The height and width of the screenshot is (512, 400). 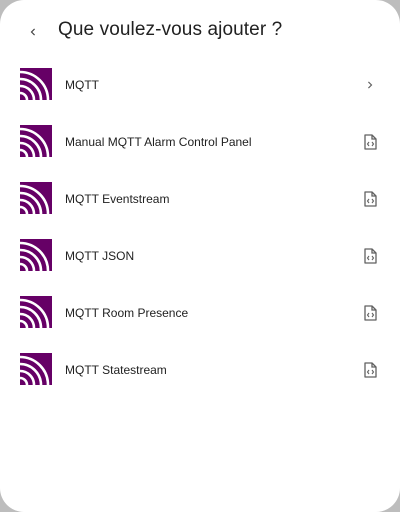 What do you see at coordinates (370, 85) in the screenshot?
I see `chevron-right-icon` at bounding box center [370, 85].